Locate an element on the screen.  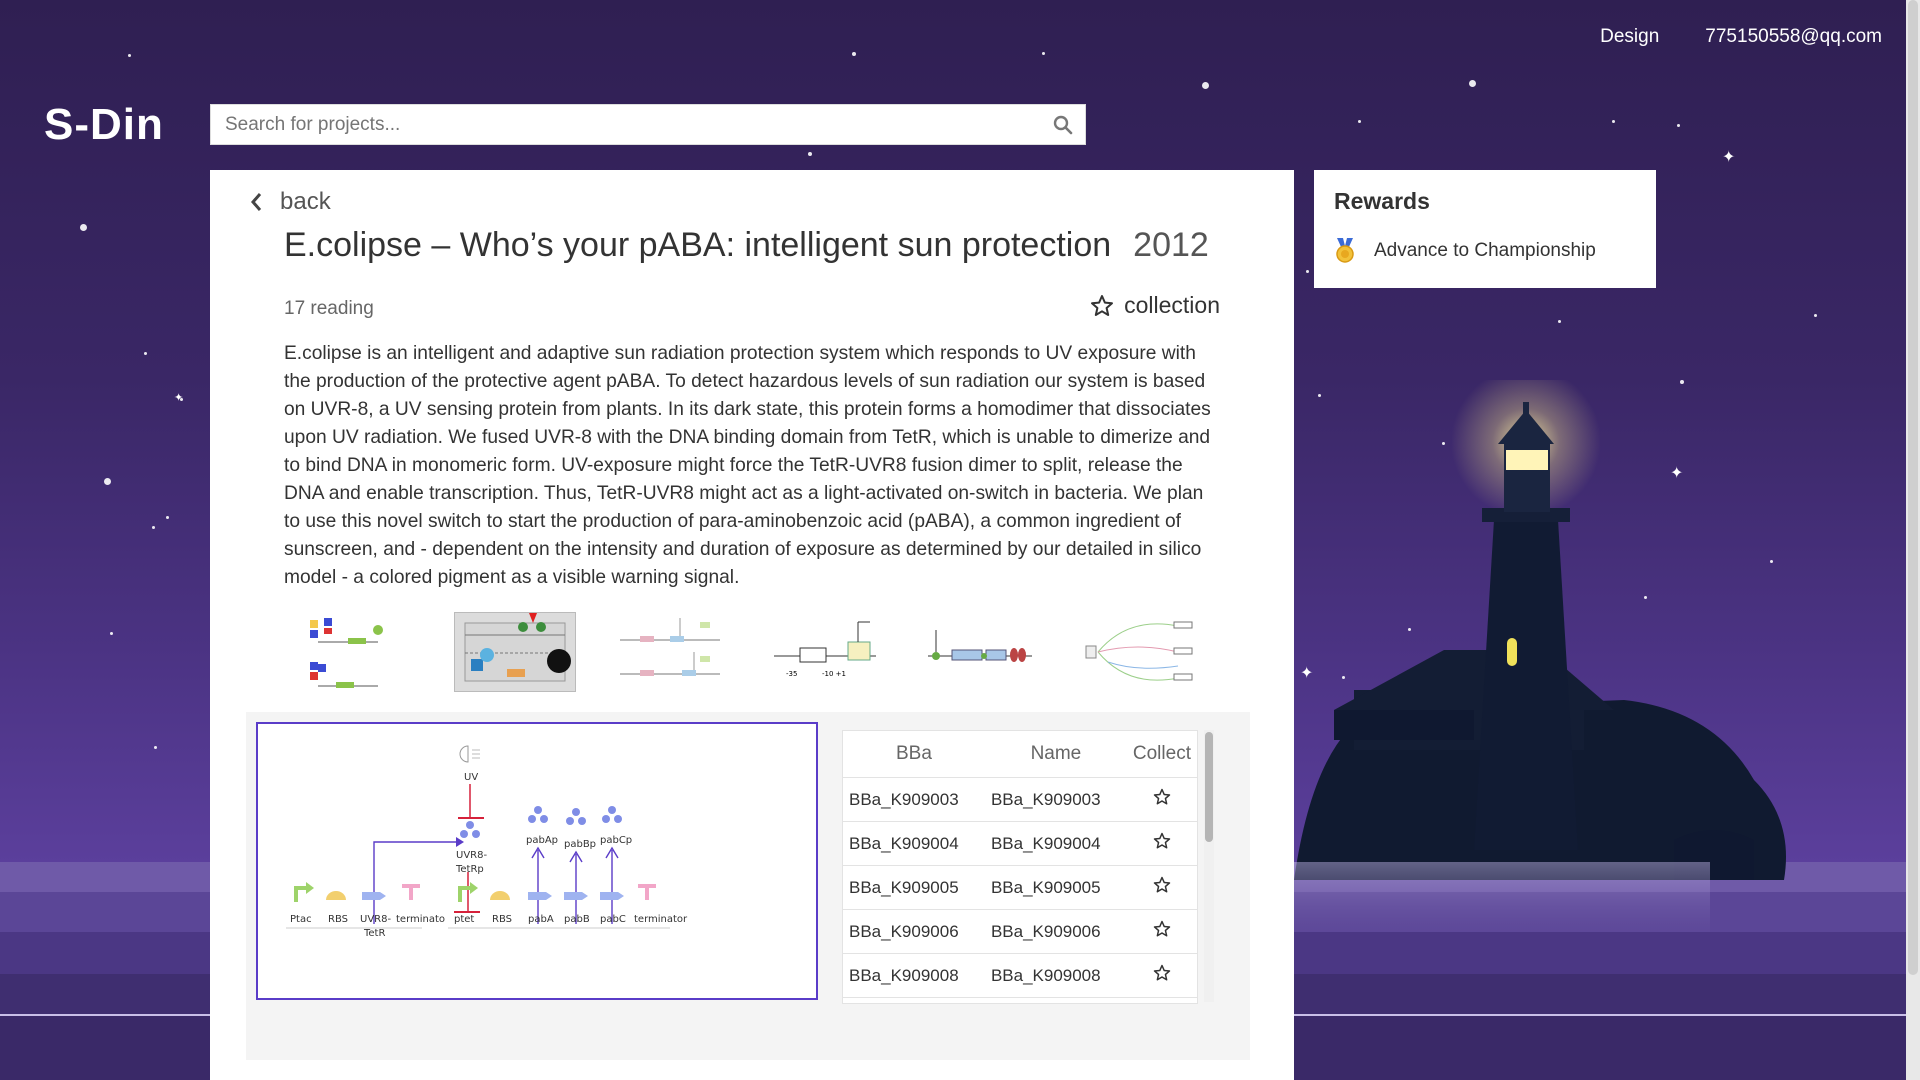
table-scrollbar is located at coordinates (1209, 866).